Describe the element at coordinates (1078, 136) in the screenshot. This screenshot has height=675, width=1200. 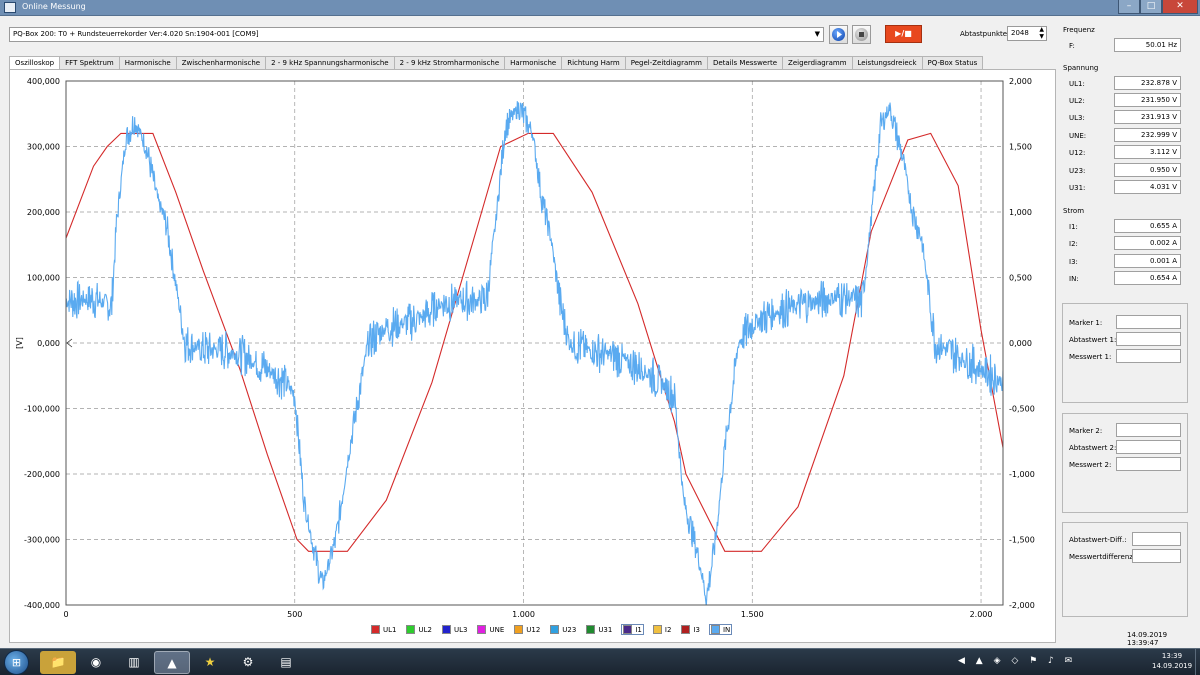
I see `une-label: UNE:` at that location.